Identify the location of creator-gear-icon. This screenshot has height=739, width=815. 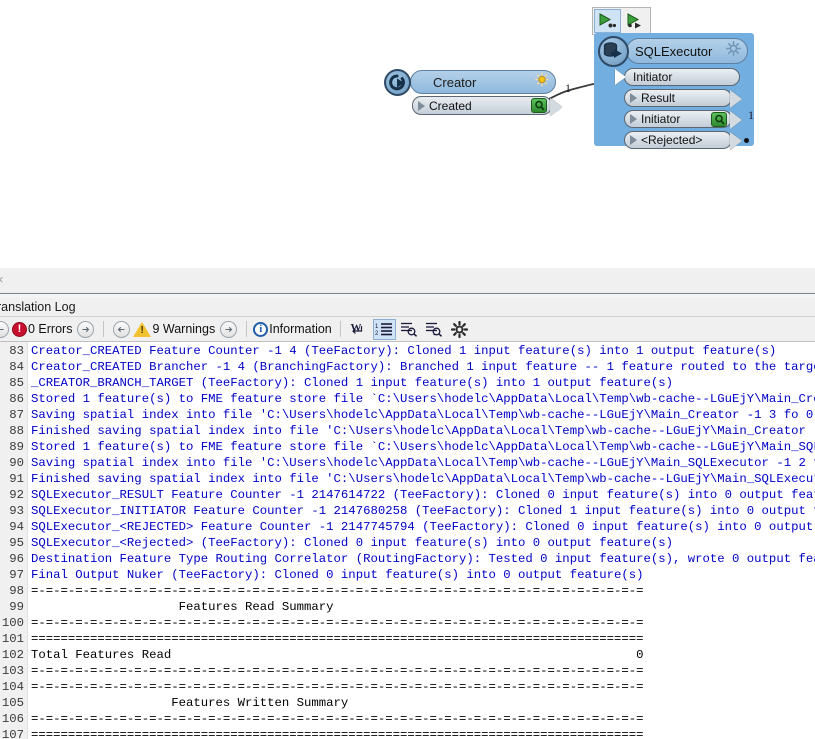
(542, 82).